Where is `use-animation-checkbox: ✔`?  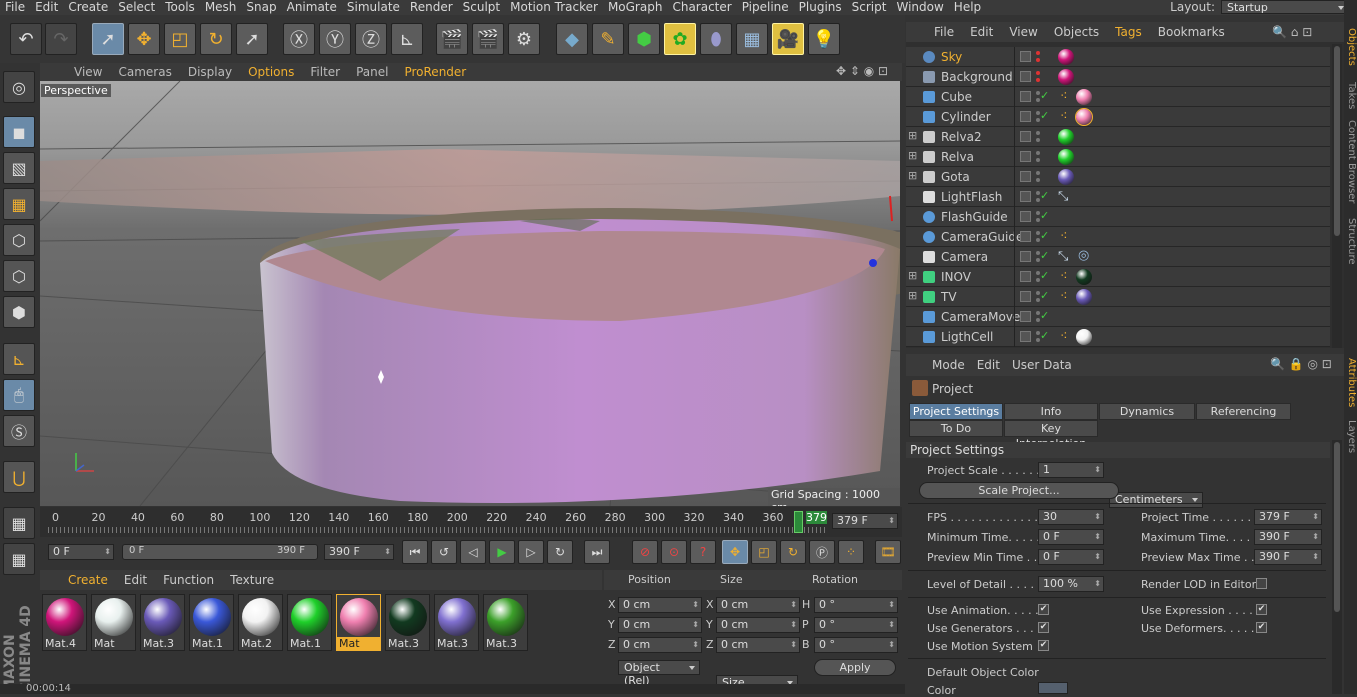
use-animation-checkbox: ✔ is located at coordinates (1043, 609).